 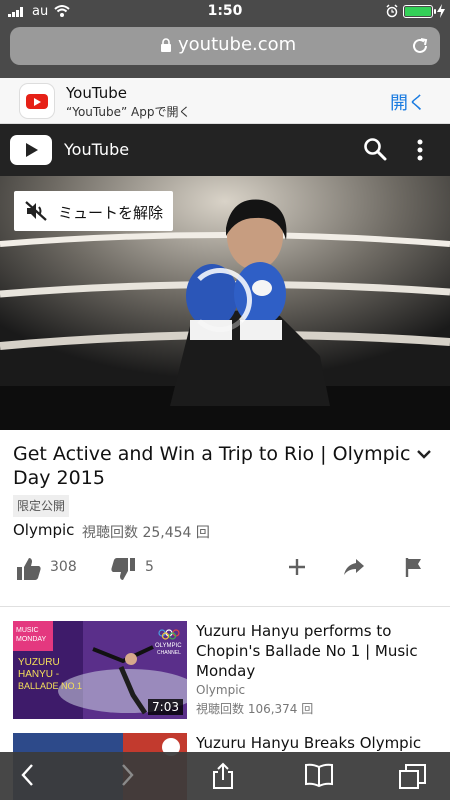 What do you see at coordinates (39, 662) in the screenshot?
I see `thumb-text-3: YUZURU` at bounding box center [39, 662].